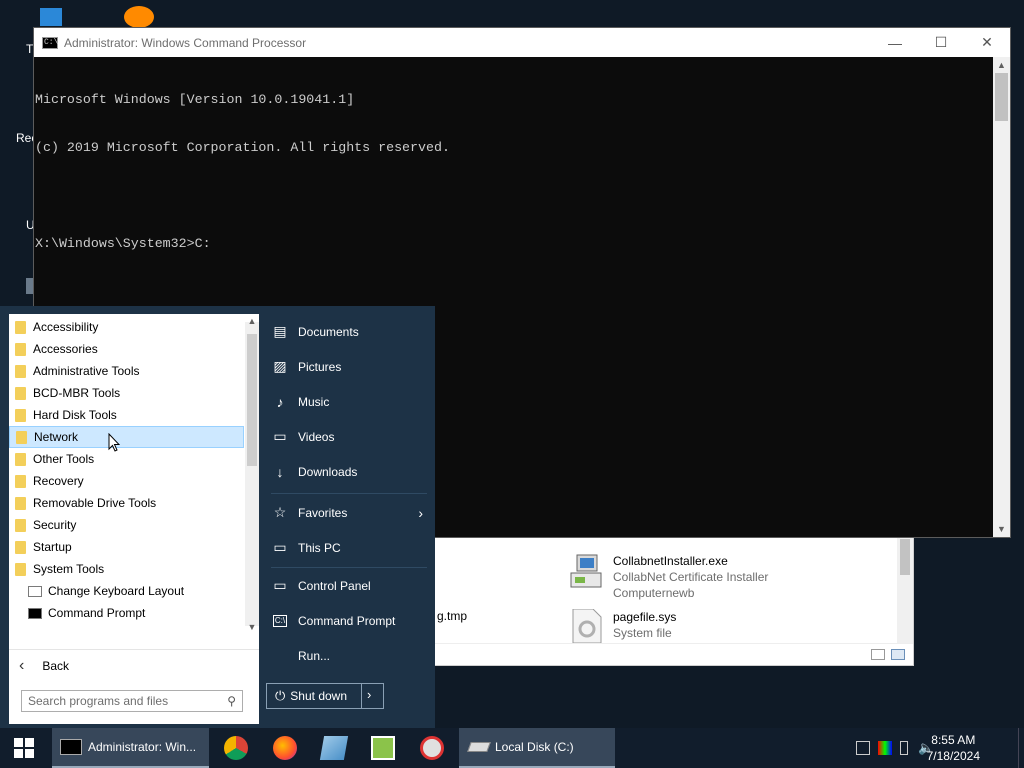 The height and width of the screenshot is (768, 1024). What do you see at coordinates (349, 471) in the screenshot?
I see `place-downloads: ↓ Downloads` at bounding box center [349, 471].